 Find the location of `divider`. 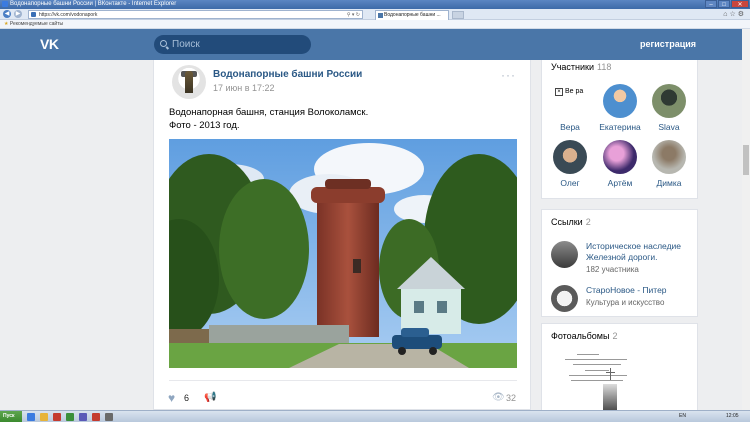

divider is located at coordinates (343, 380).